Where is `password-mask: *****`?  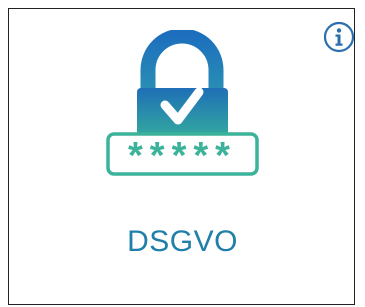 password-mask: ***** is located at coordinates (182, 156).